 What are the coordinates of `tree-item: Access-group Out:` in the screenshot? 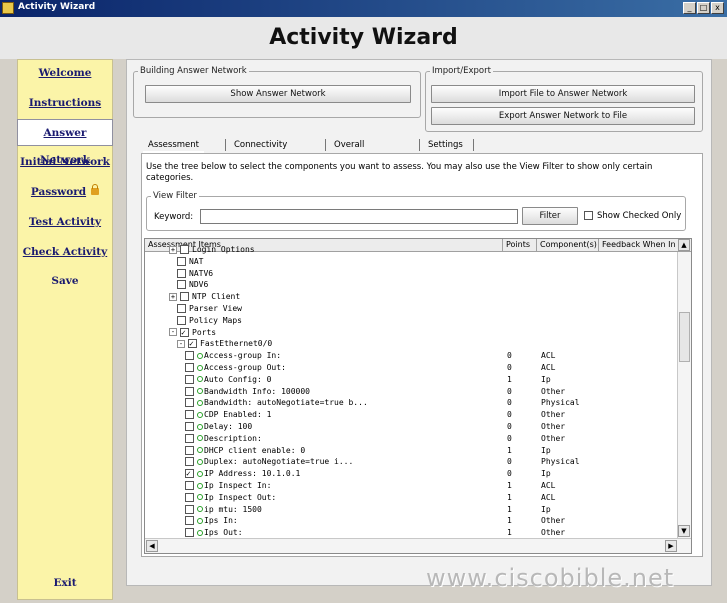 It's located at (235, 368).